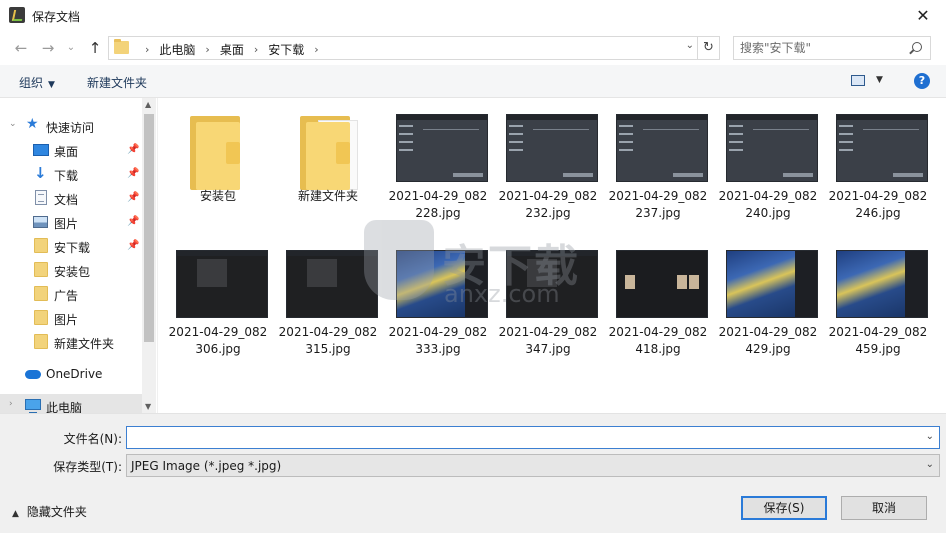 The height and width of the screenshot is (533, 946). Describe the element at coordinates (328, 313) in the screenshot. I see `file-item: 2021-04-29_082 315.jpg` at that location.